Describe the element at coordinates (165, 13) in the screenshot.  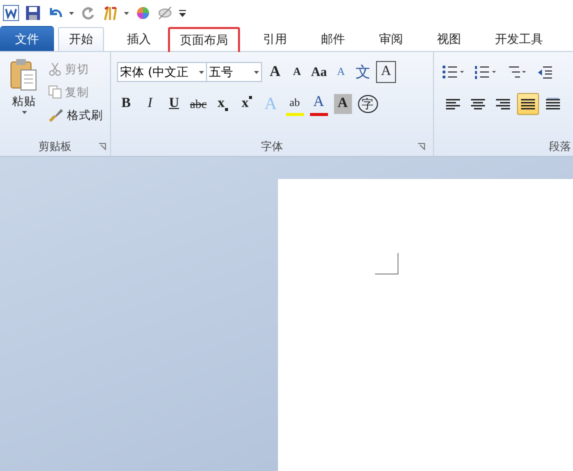
I see `eraser-icon` at that location.